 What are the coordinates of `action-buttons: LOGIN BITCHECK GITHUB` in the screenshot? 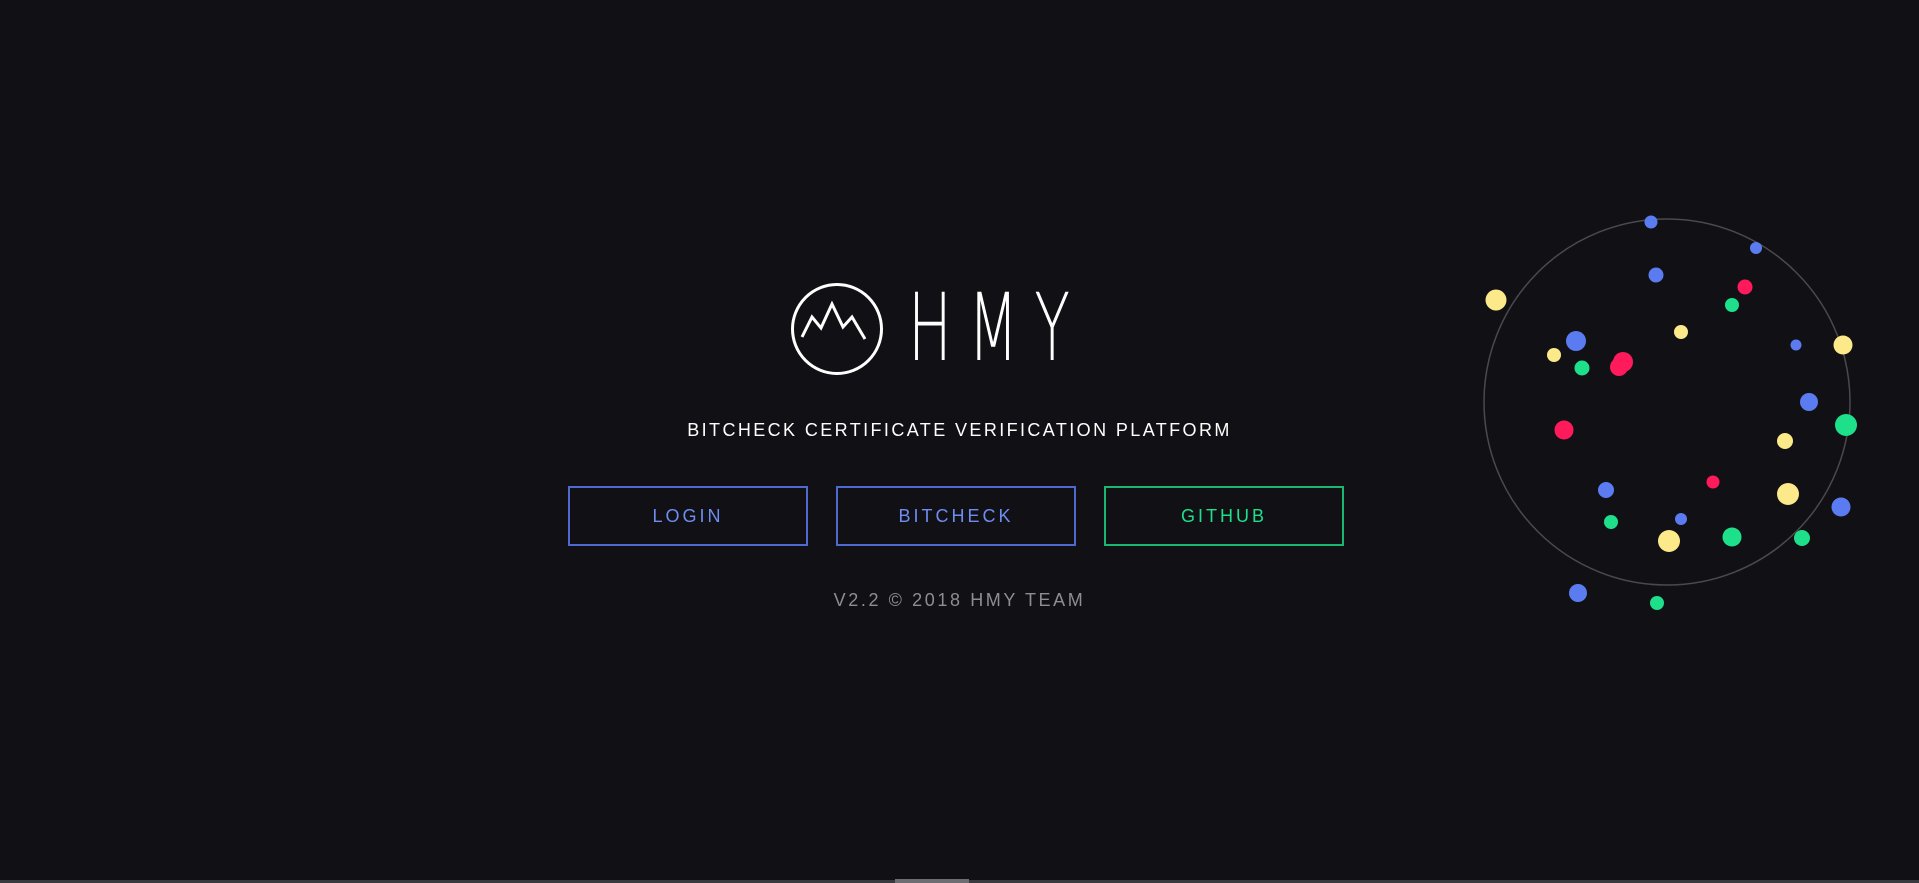 It's located at (956, 516).